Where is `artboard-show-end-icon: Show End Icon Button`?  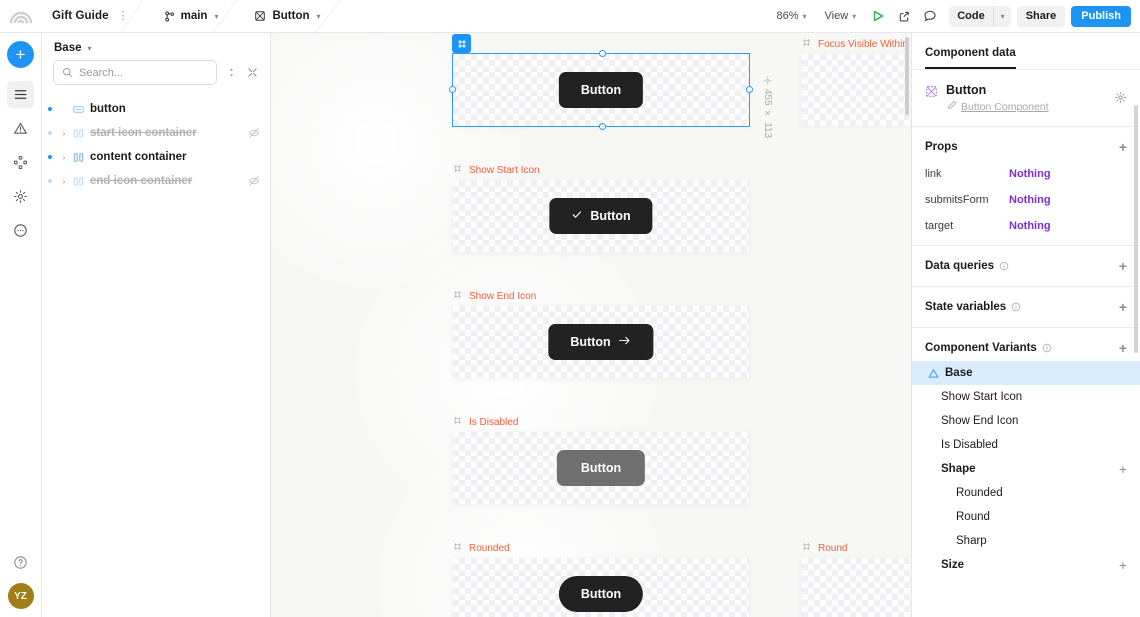 artboard-show-end-icon: Show End Icon Button is located at coordinates (601, 334).